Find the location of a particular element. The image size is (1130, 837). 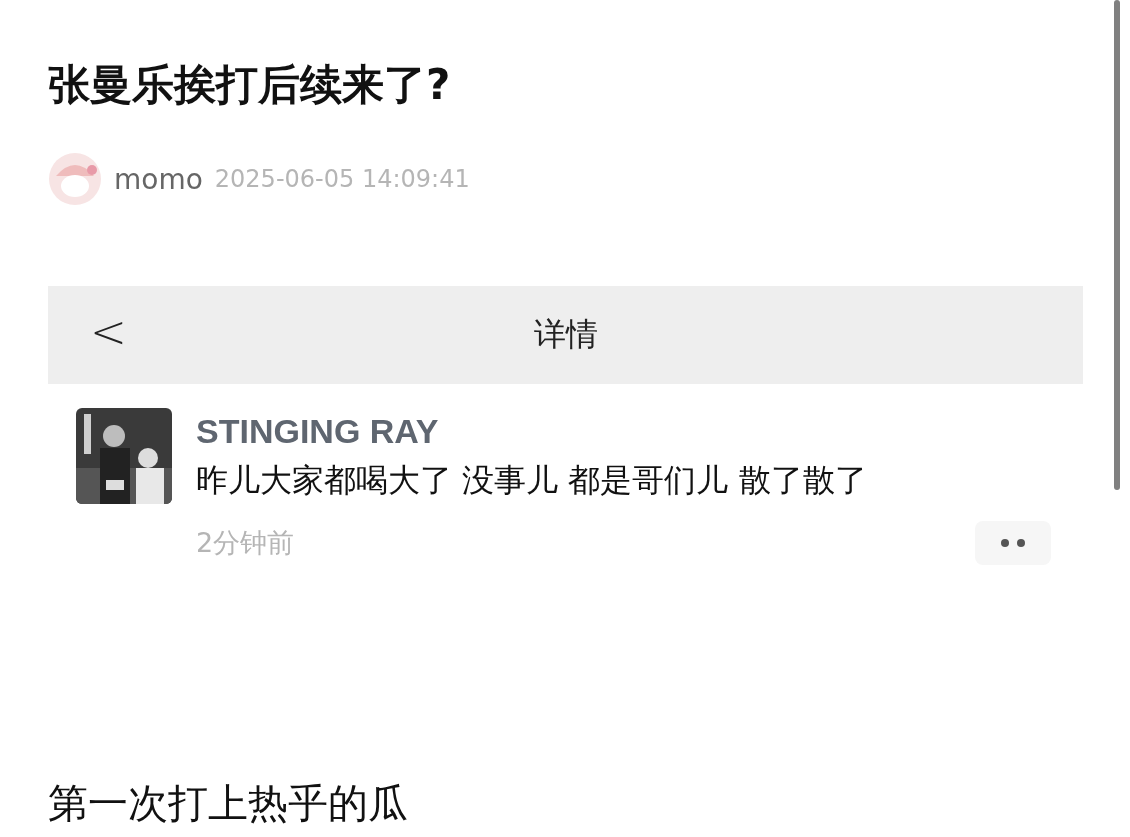

back-button: < is located at coordinates (108, 332).